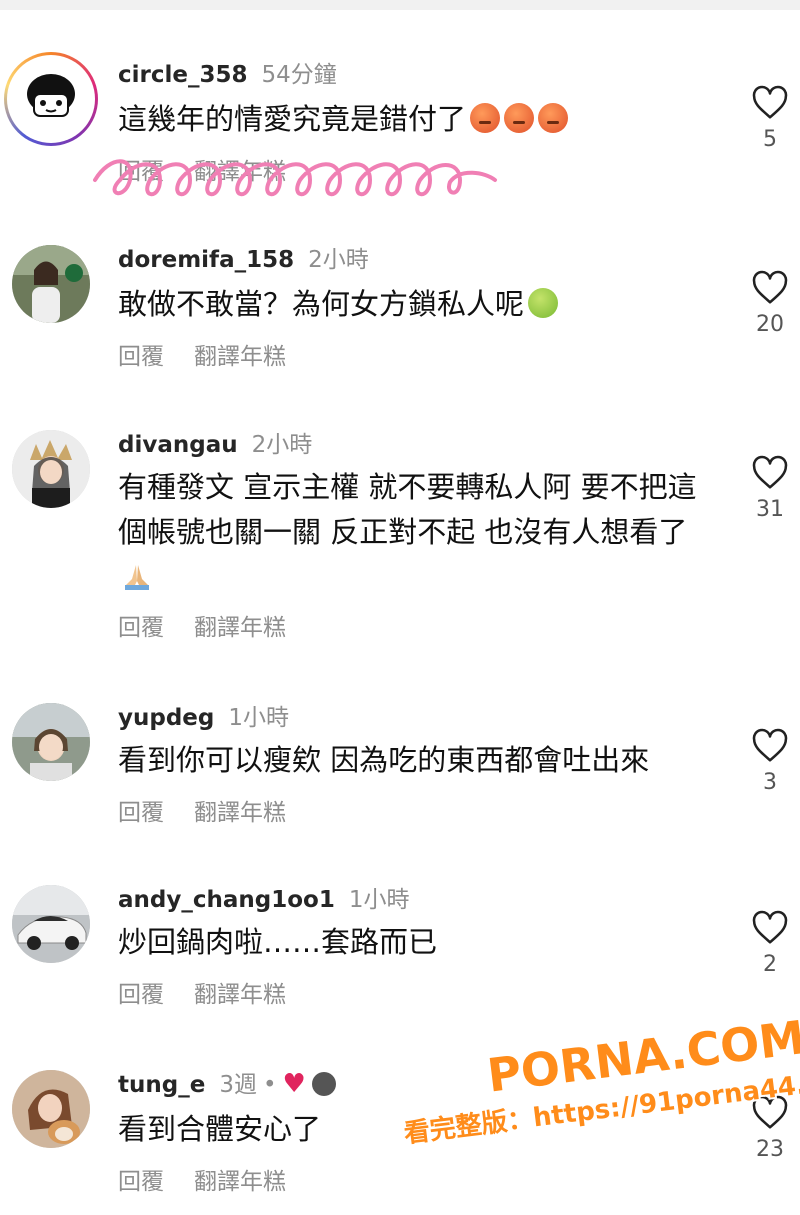  I want to click on like-count: 20, so click(770, 324).